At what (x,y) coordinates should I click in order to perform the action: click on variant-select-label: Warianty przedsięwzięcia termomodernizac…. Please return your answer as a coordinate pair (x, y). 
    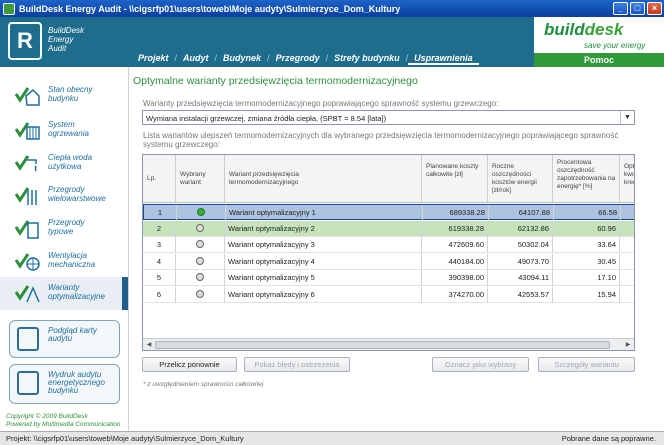
    Looking at the image, I should click on (321, 103).